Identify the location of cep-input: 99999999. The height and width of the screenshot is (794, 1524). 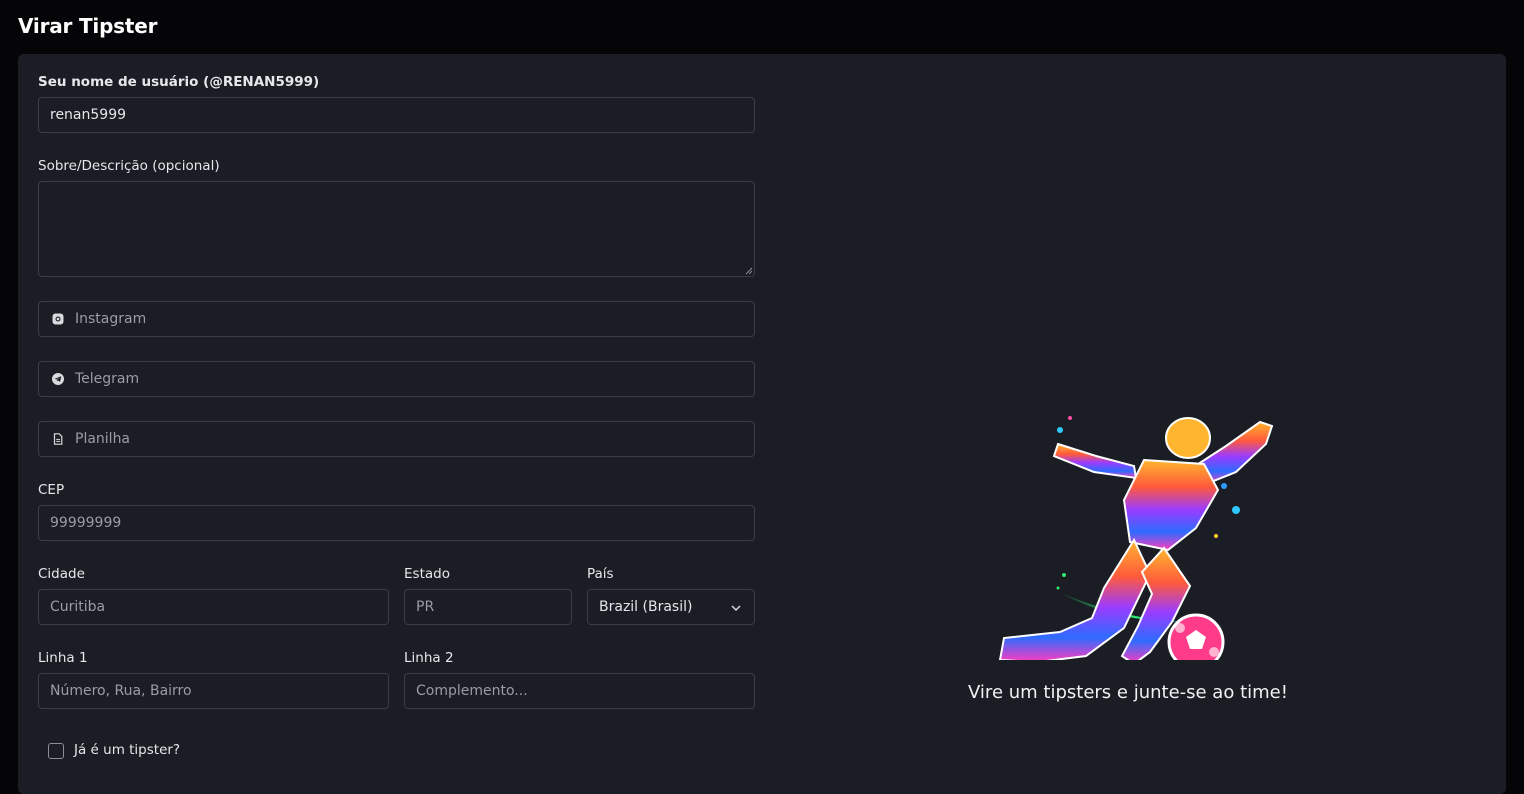
(396, 523).